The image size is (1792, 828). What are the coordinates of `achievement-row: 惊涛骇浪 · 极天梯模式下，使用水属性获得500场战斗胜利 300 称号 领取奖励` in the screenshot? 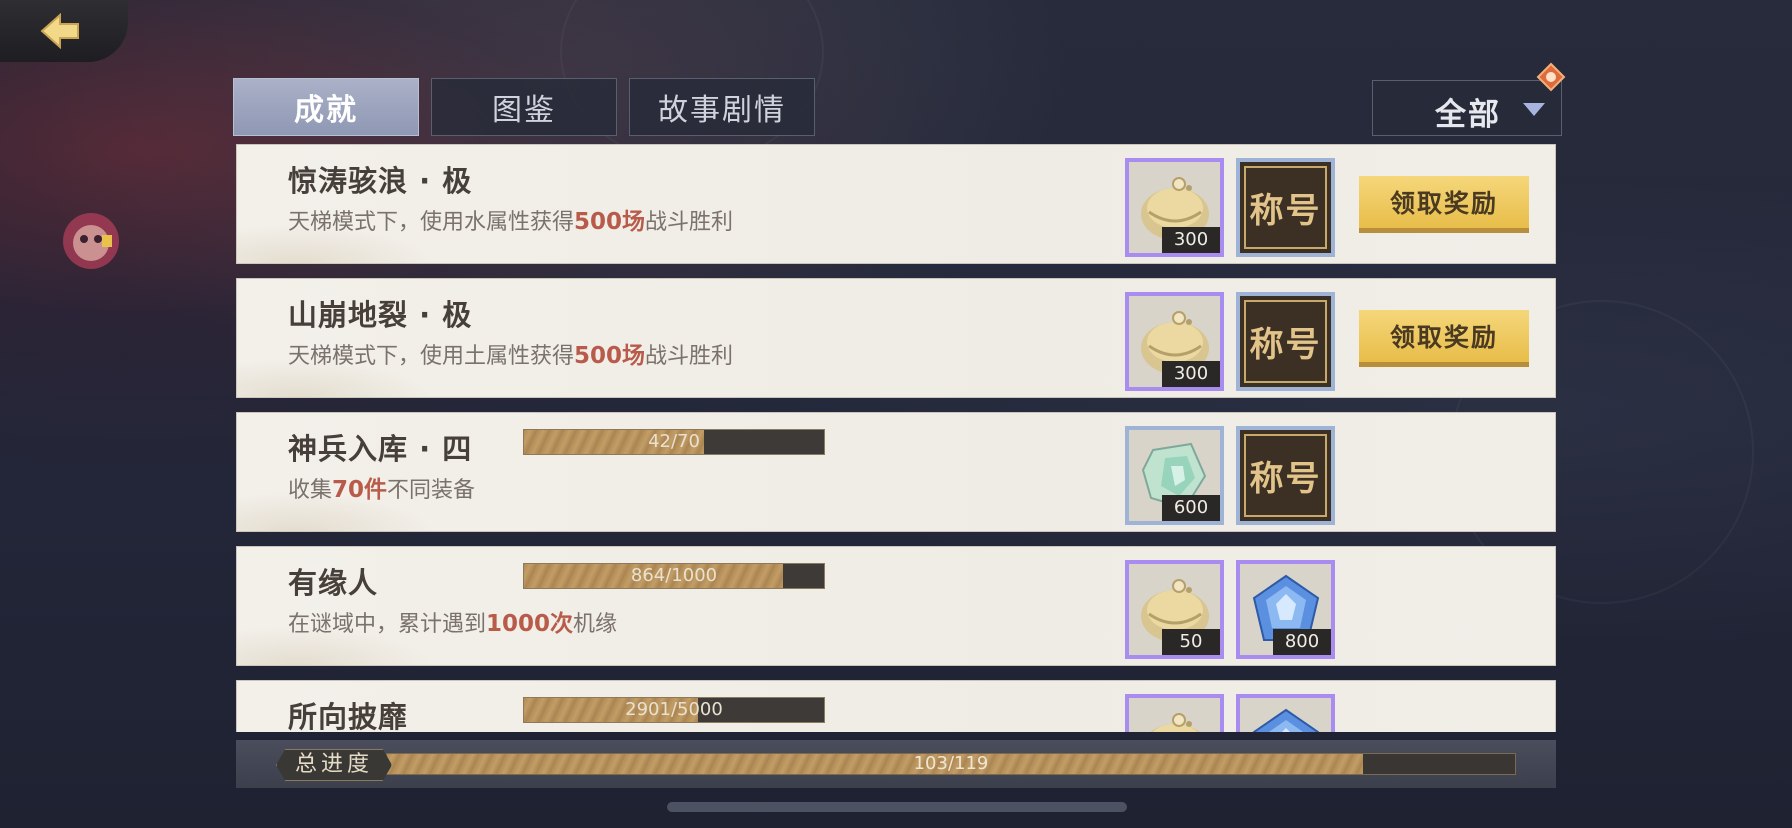 It's located at (896, 204).